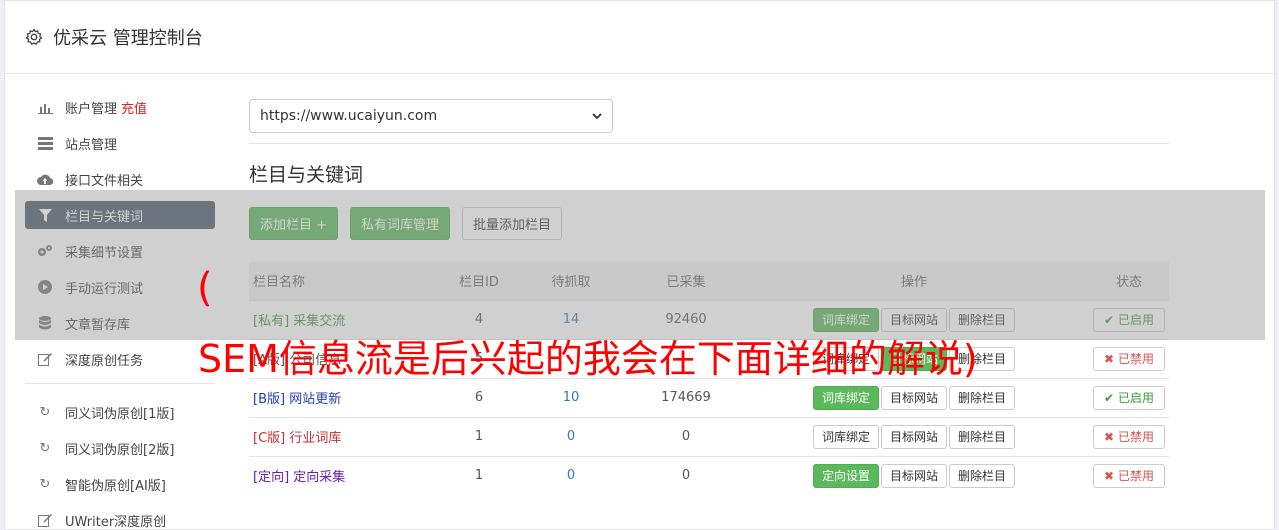  Describe the element at coordinates (479, 397) in the screenshot. I see `column-id-cell: 6` at that location.